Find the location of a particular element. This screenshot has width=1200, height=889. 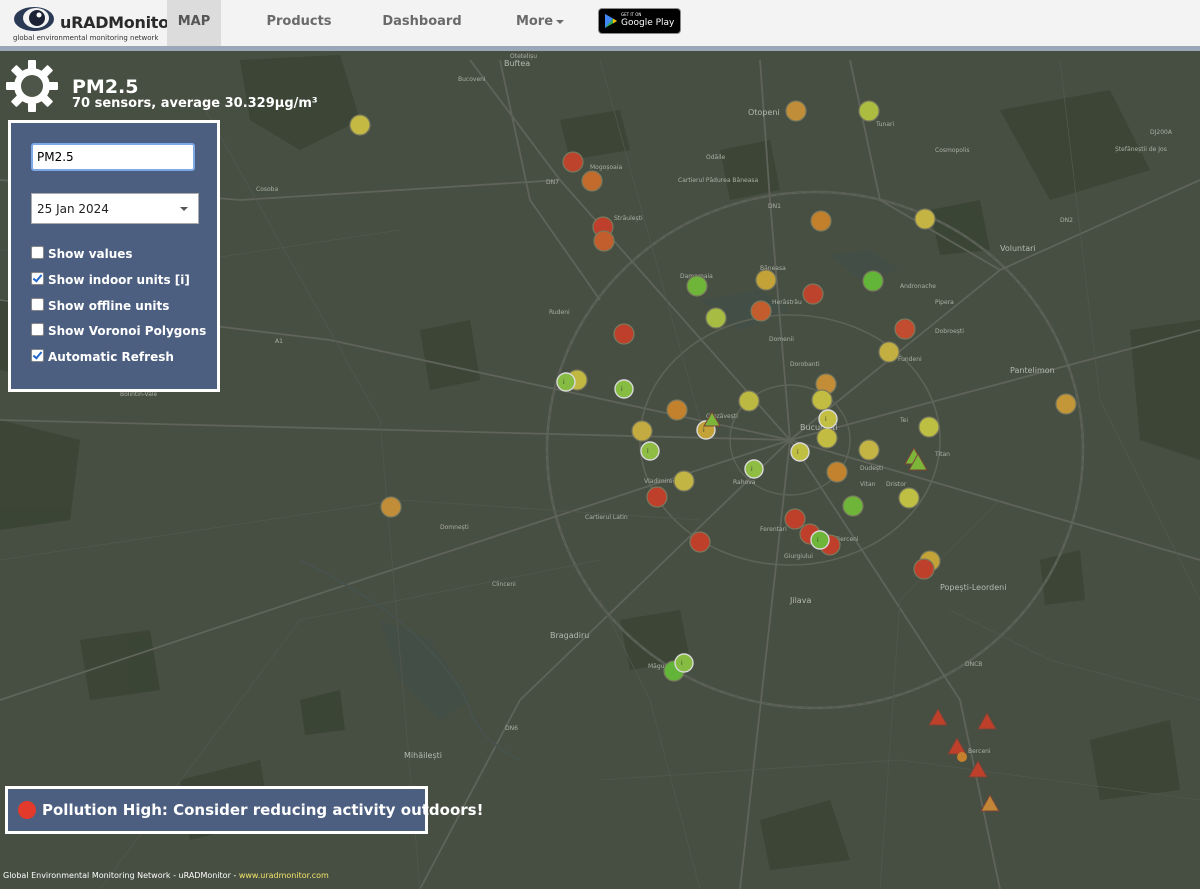

map-label: Herăstrău is located at coordinates (787, 302).